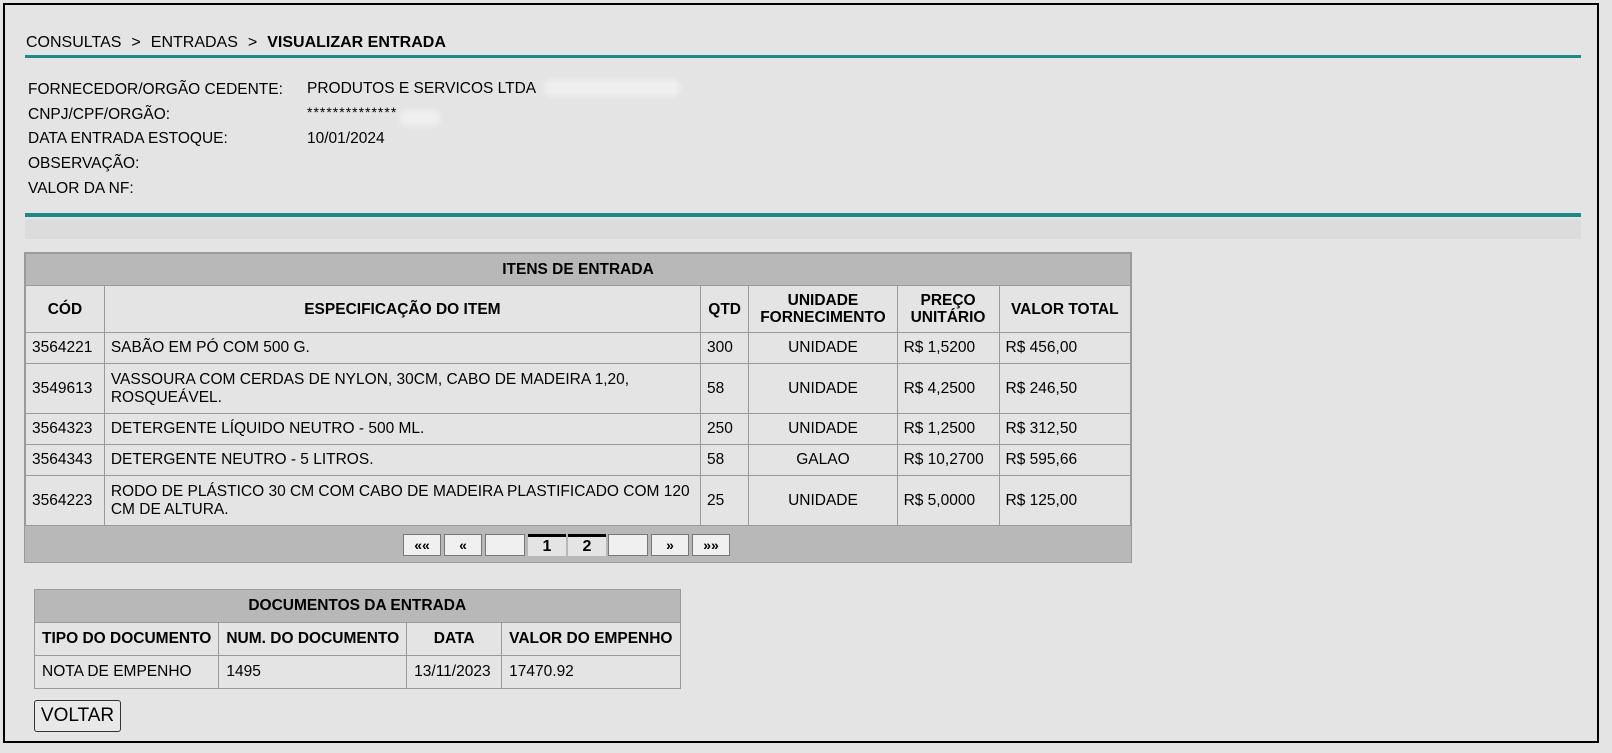 The width and height of the screenshot is (1612, 753). What do you see at coordinates (1065, 429) in the screenshot?
I see `cell-total: R$ 312,50` at bounding box center [1065, 429].